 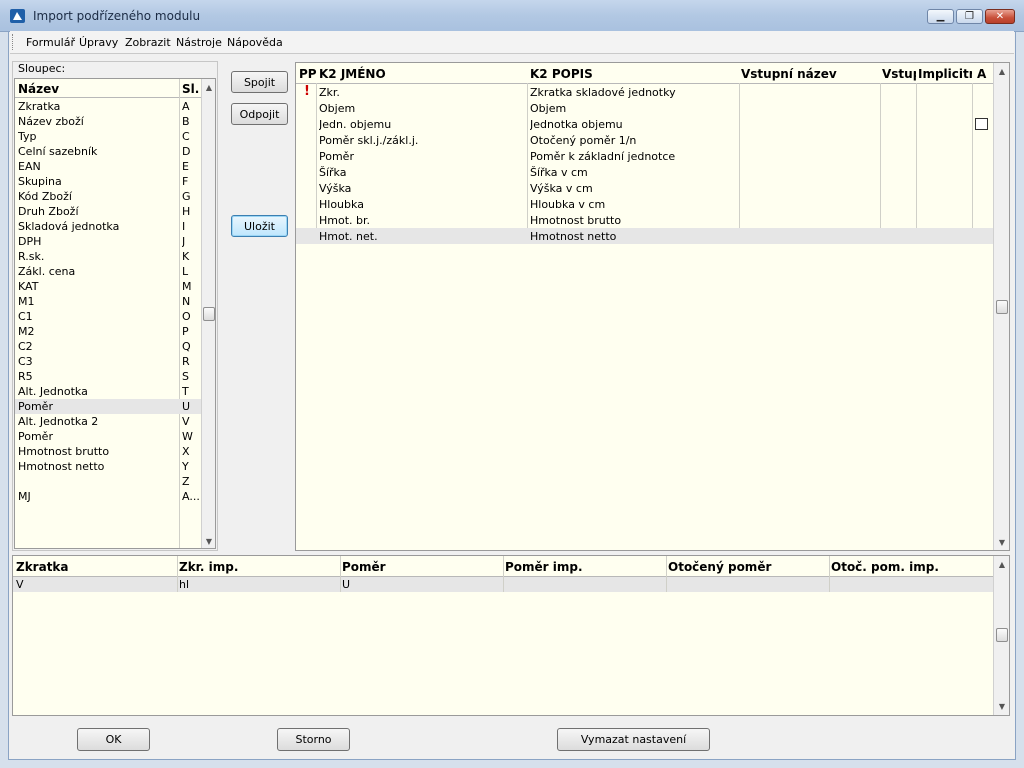 I want to click on table-row: Hmot. net. Hmotnost netto, so click(x=644, y=236).